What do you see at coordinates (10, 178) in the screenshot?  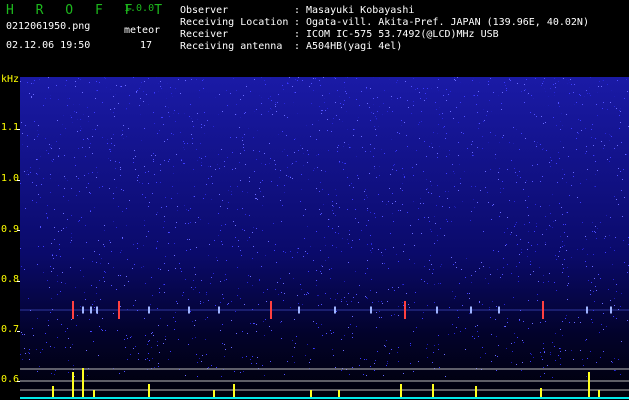 I see `y-tick-label: 1.0` at bounding box center [10, 178].